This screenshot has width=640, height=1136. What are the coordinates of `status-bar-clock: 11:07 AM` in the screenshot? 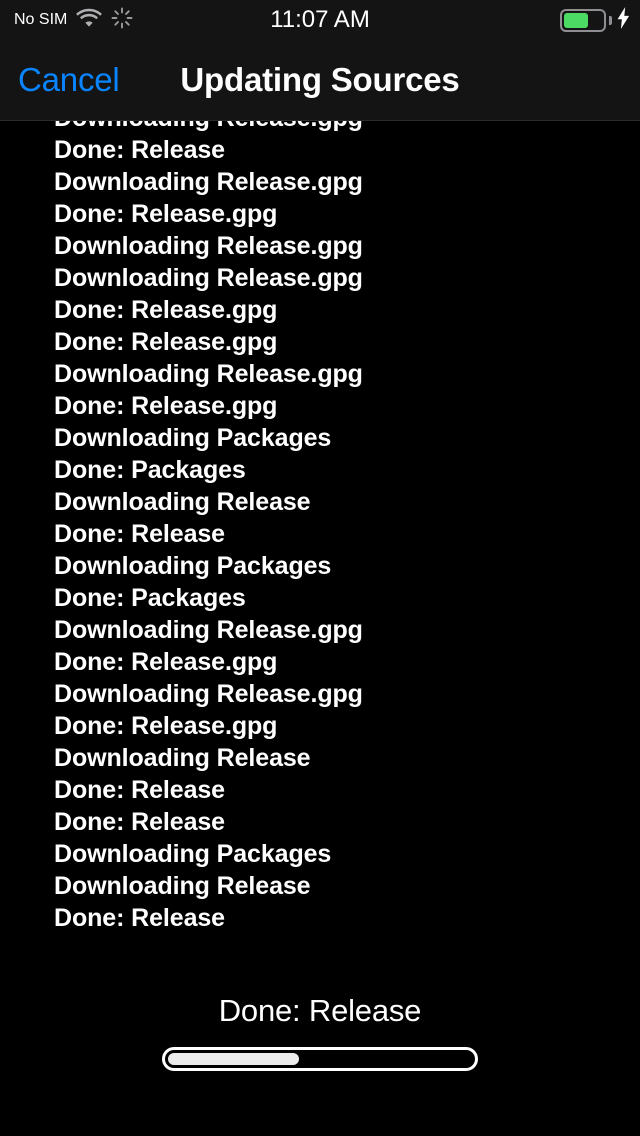 It's located at (320, 19).